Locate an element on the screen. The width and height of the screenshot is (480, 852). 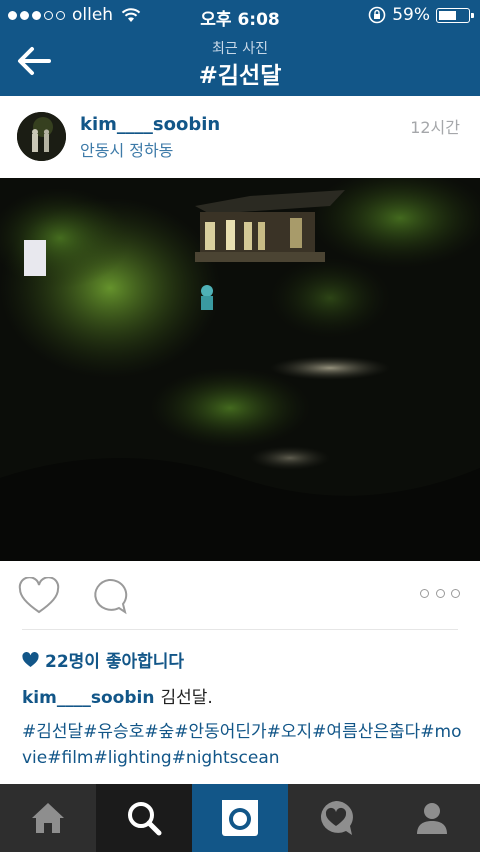
avatar-image is located at coordinates (41, 136).